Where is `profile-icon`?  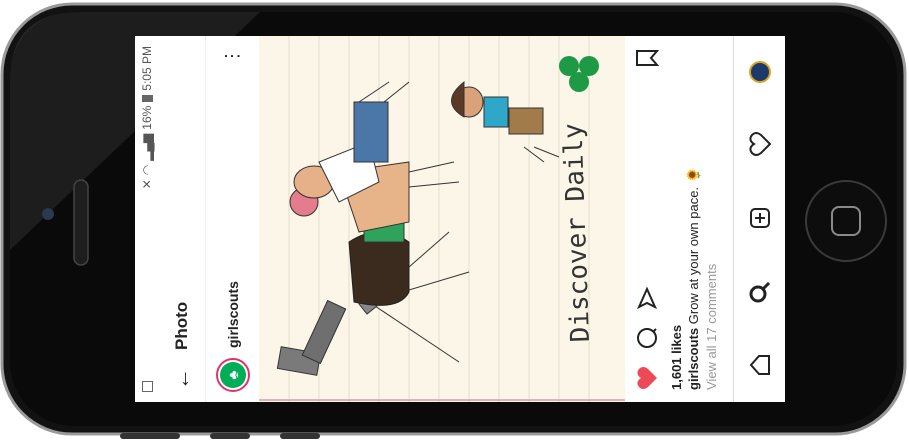 profile-icon is located at coordinates (760, 71).